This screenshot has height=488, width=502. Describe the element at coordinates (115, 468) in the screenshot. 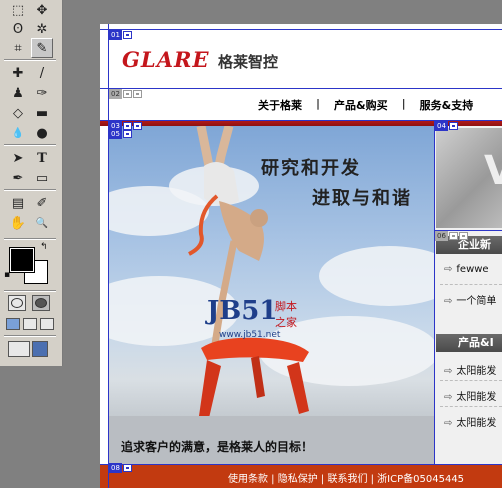

I see `slice-number: 08` at that location.